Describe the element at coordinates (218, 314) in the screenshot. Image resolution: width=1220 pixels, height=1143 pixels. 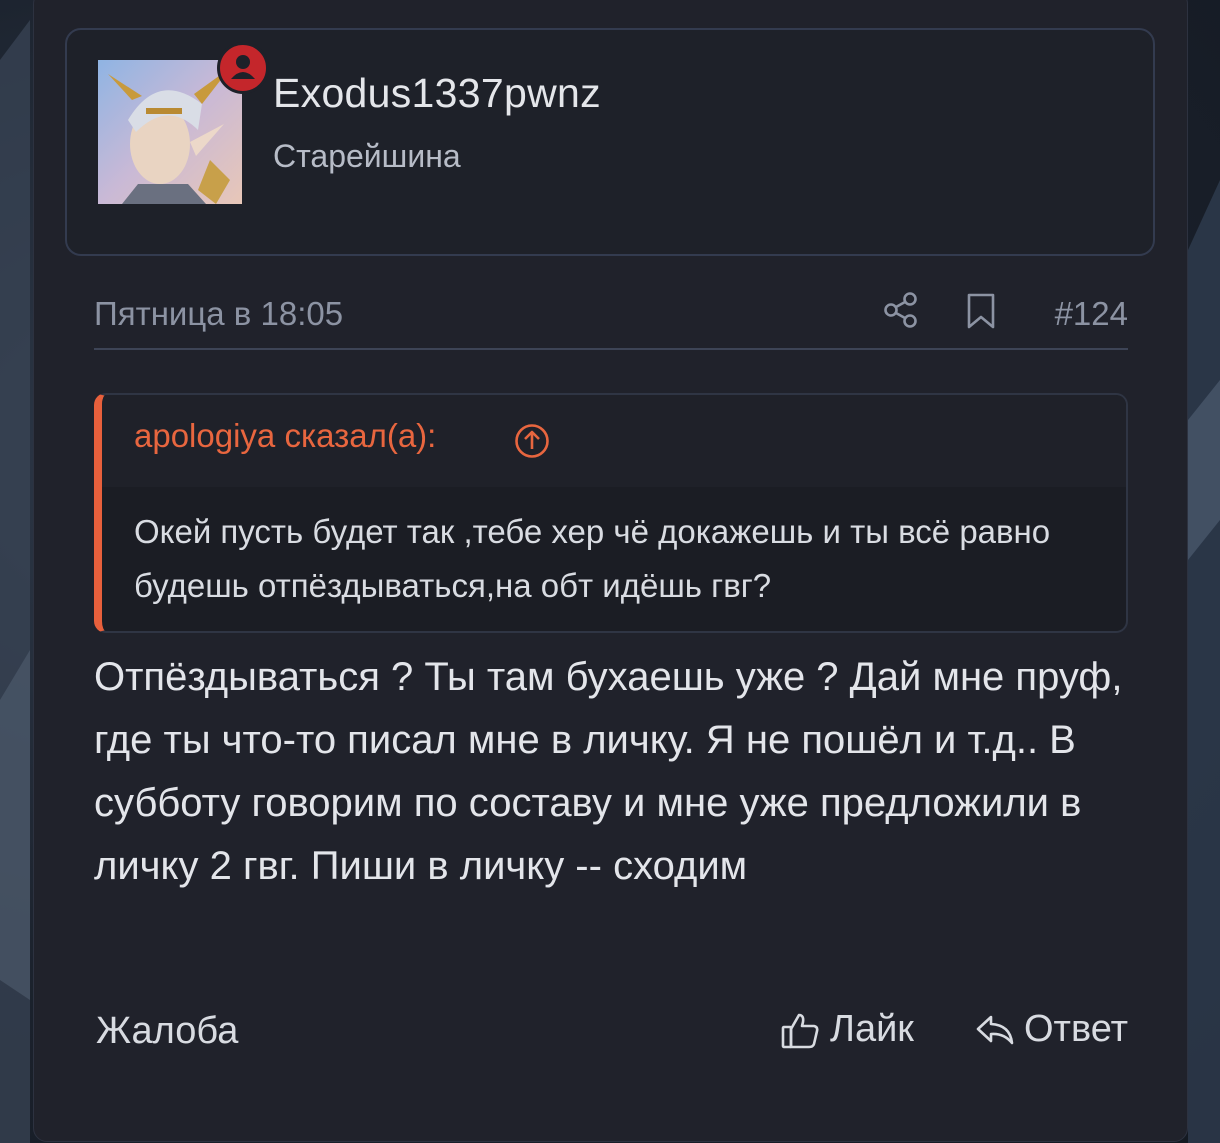
I see `post-date: Пятница в 18:05` at that location.